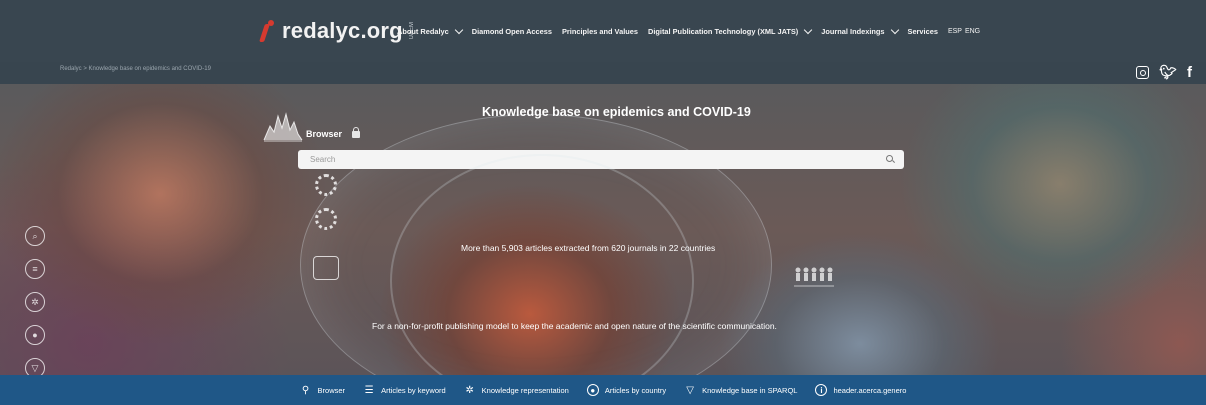 This screenshot has height=405, width=1206. Describe the element at coordinates (750, 390) in the screenshot. I see `bottom-nav-label: Knowledge base in SPARQL` at that location.